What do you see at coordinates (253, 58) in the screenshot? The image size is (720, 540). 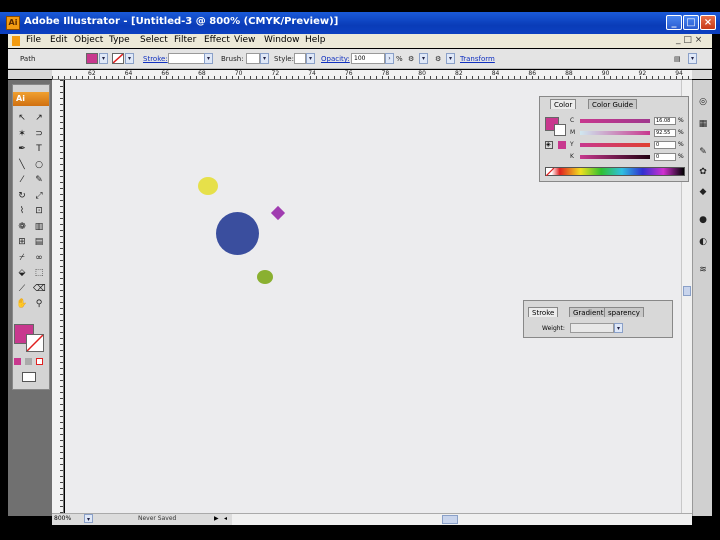 I see `brush-field` at bounding box center [253, 58].